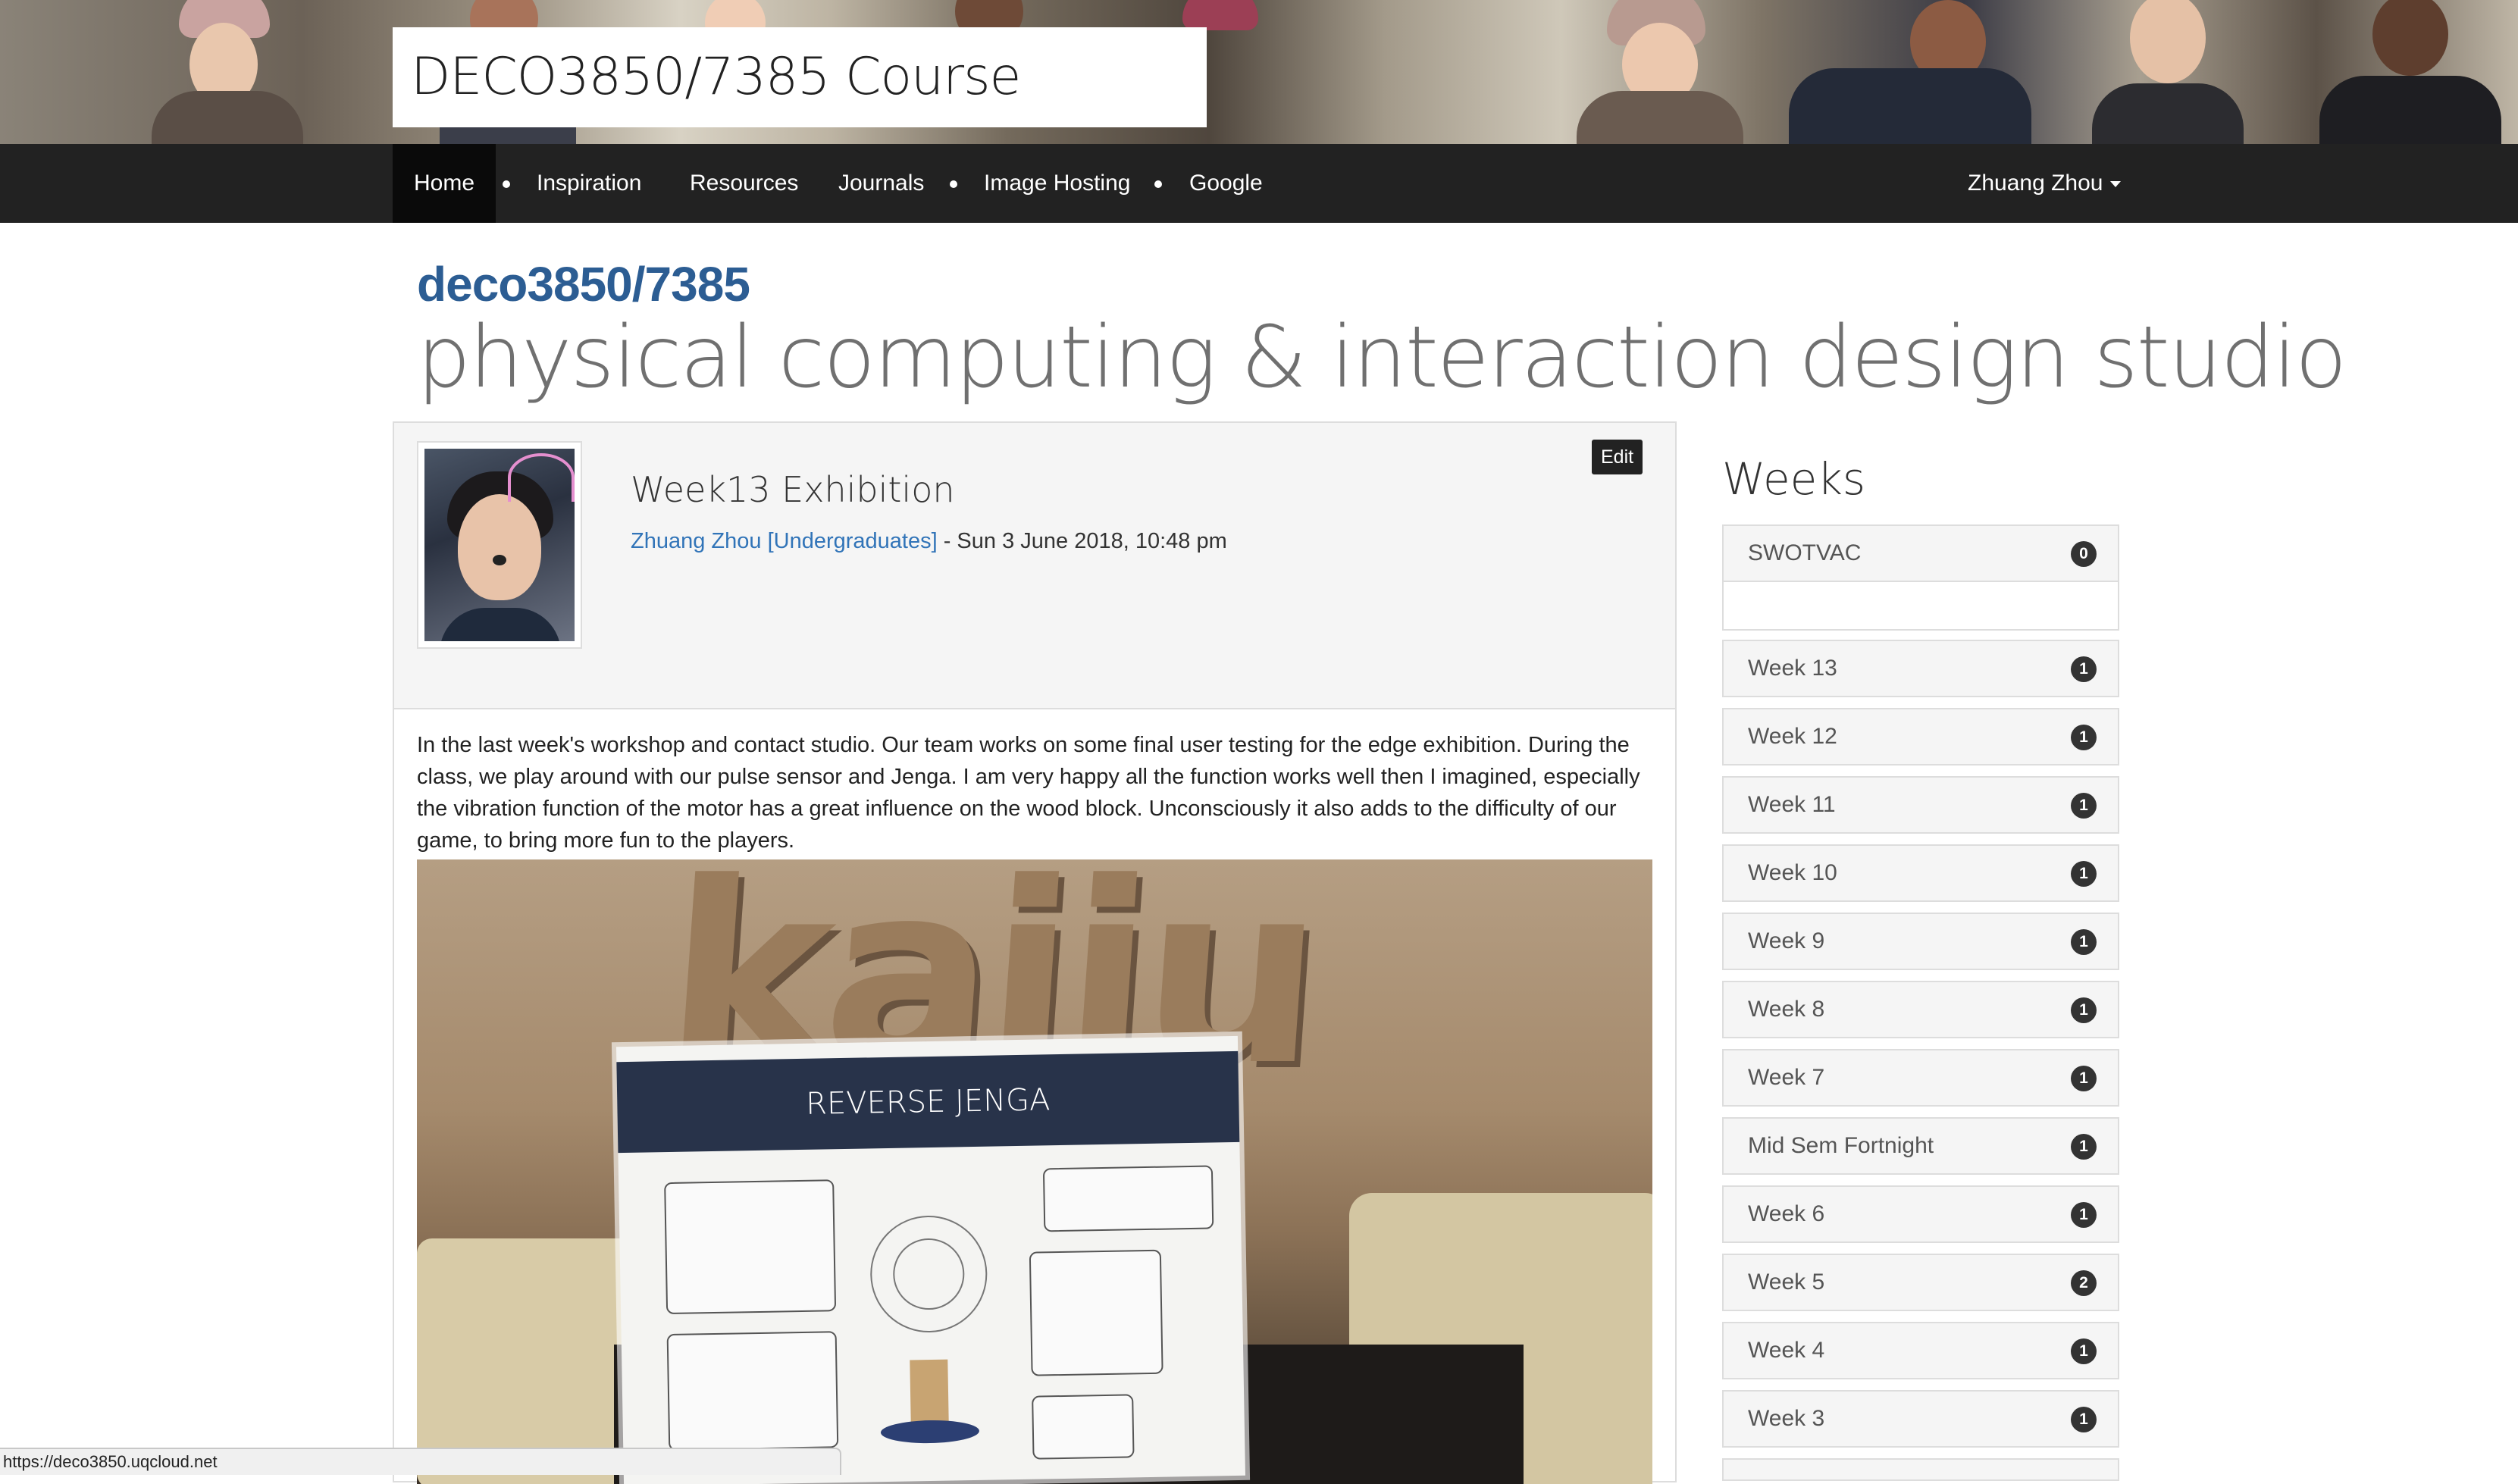 The image size is (2518, 1484). I want to click on entry-date: - Sun 3 June 2018, 10:48 pm, so click(1082, 541).